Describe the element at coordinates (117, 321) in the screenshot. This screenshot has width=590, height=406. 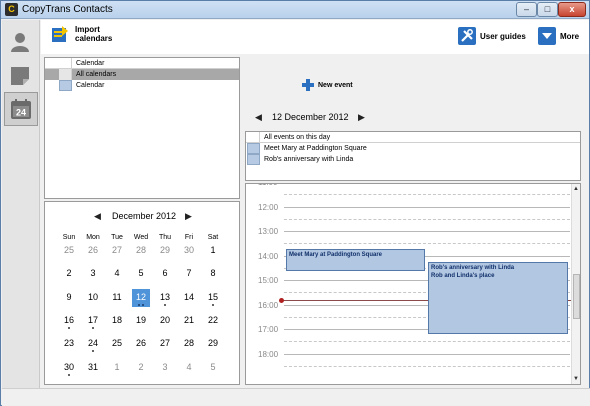
I see `calendar-day: 18` at that location.